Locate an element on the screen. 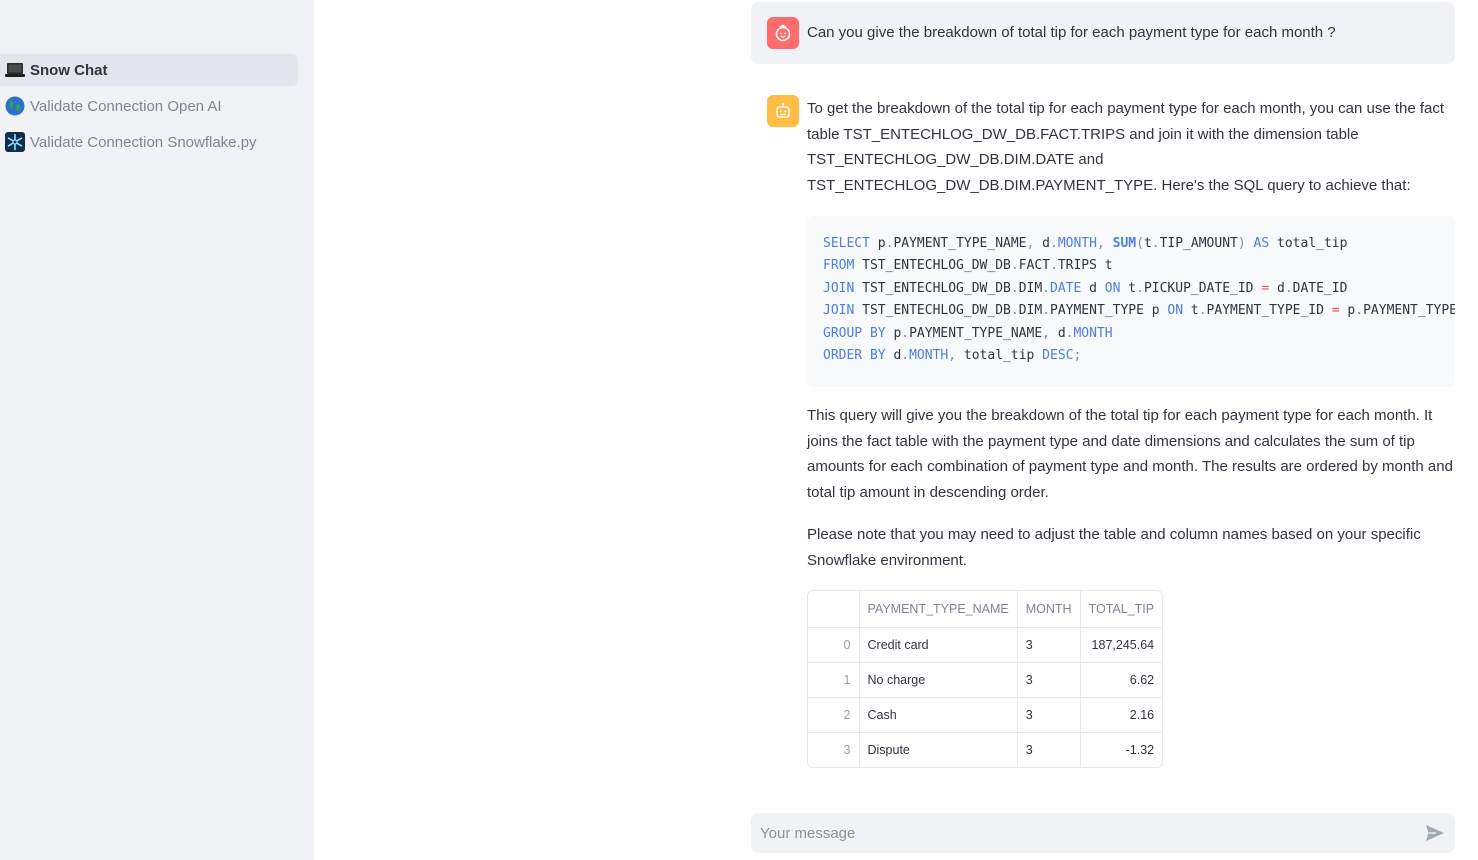 The height and width of the screenshot is (860, 1478). column-header-month: MONTH is located at coordinates (1049, 609).